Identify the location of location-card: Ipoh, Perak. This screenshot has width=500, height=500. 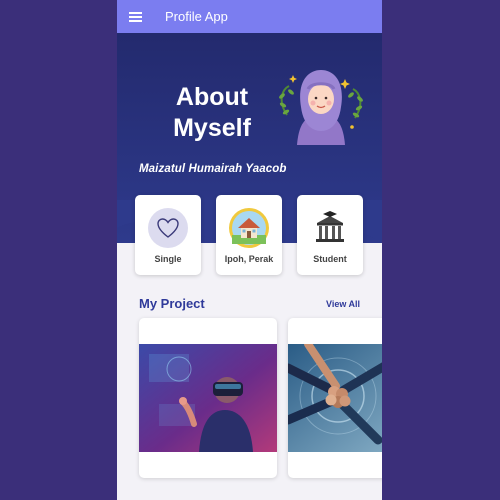
(249, 235).